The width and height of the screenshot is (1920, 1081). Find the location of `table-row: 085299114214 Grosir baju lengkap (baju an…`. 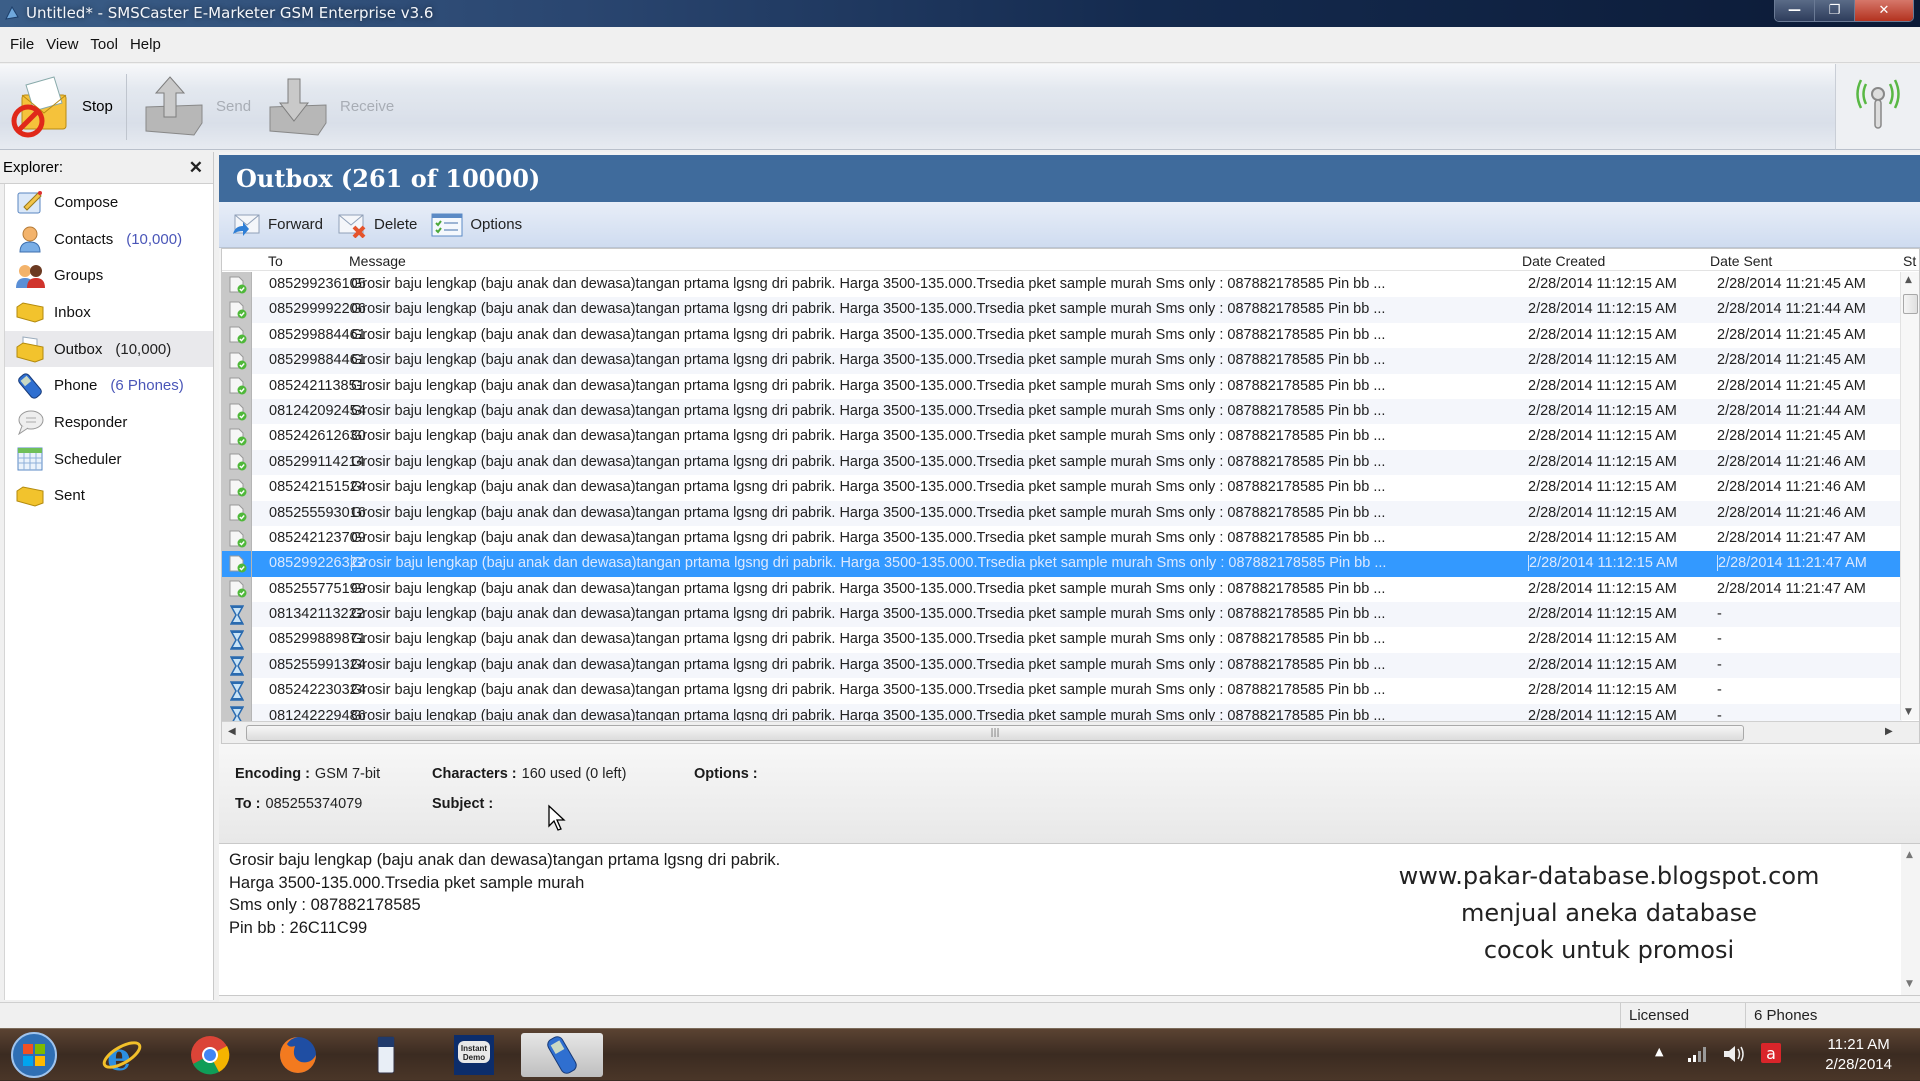

table-row: 085299114214 Grosir baju lengkap (baju an… is located at coordinates (1062, 462).